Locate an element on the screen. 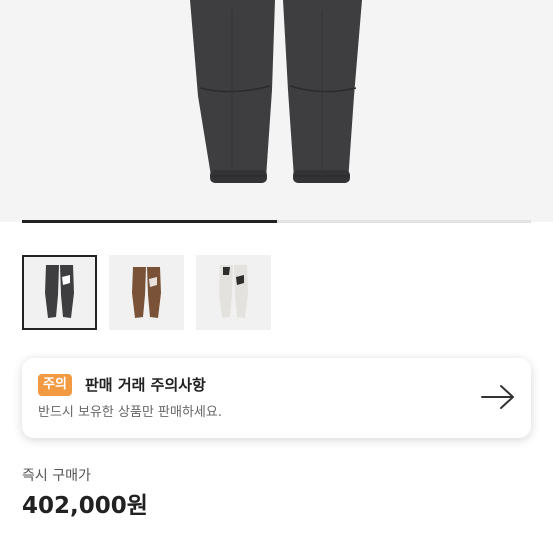 The image size is (553, 553). thumbnail-brown is located at coordinates (146, 292).